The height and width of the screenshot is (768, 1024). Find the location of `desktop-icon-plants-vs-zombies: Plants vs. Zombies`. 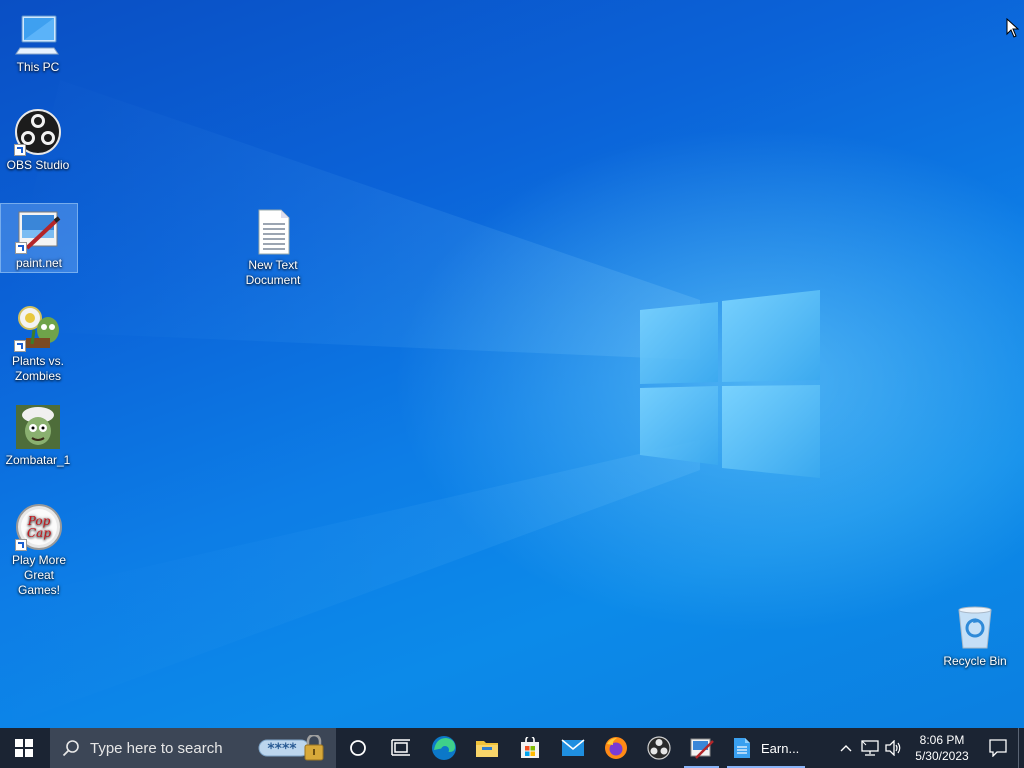

desktop-icon-plants-vs-zombies: Plants vs. Zombies is located at coordinates (38, 343).